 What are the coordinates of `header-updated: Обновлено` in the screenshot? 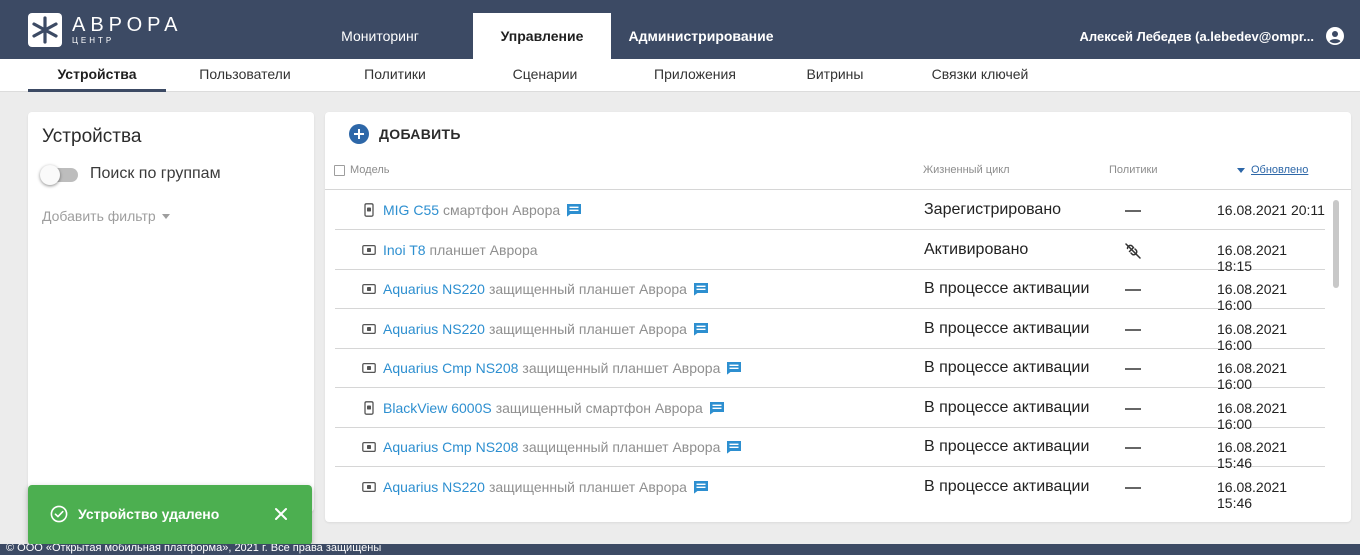 It's located at (1272, 170).